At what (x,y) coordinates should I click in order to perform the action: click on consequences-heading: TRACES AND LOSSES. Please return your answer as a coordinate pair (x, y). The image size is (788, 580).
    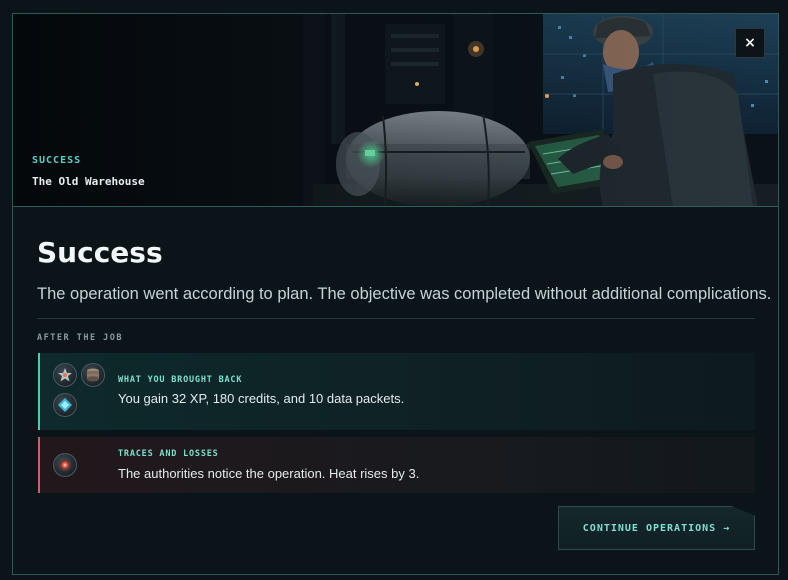
    Looking at the image, I should click on (168, 454).